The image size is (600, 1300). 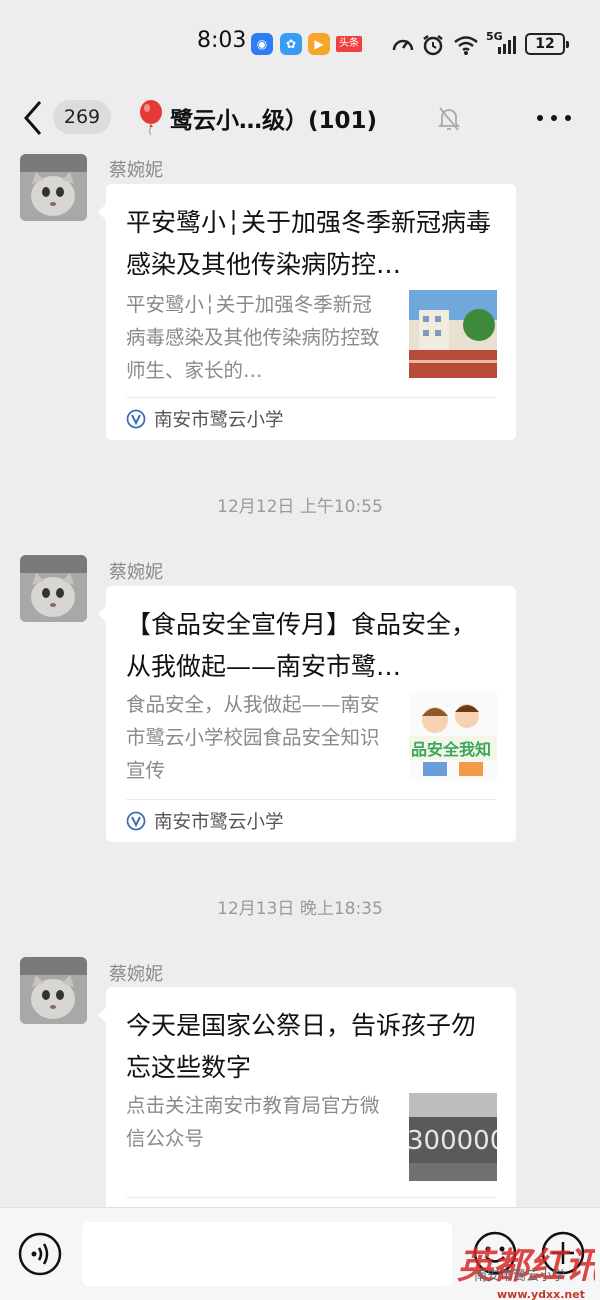 What do you see at coordinates (34, 118) in the screenshot?
I see `back-button` at bounding box center [34, 118].